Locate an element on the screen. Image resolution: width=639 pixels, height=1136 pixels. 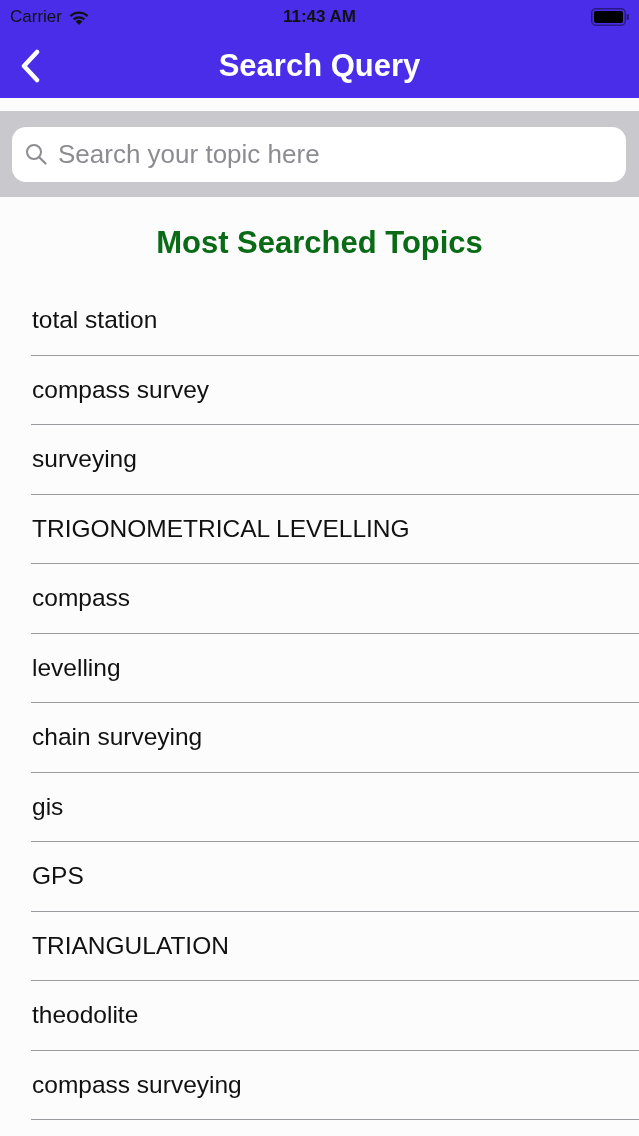
battery-icon is located at coordinates (610, 17).